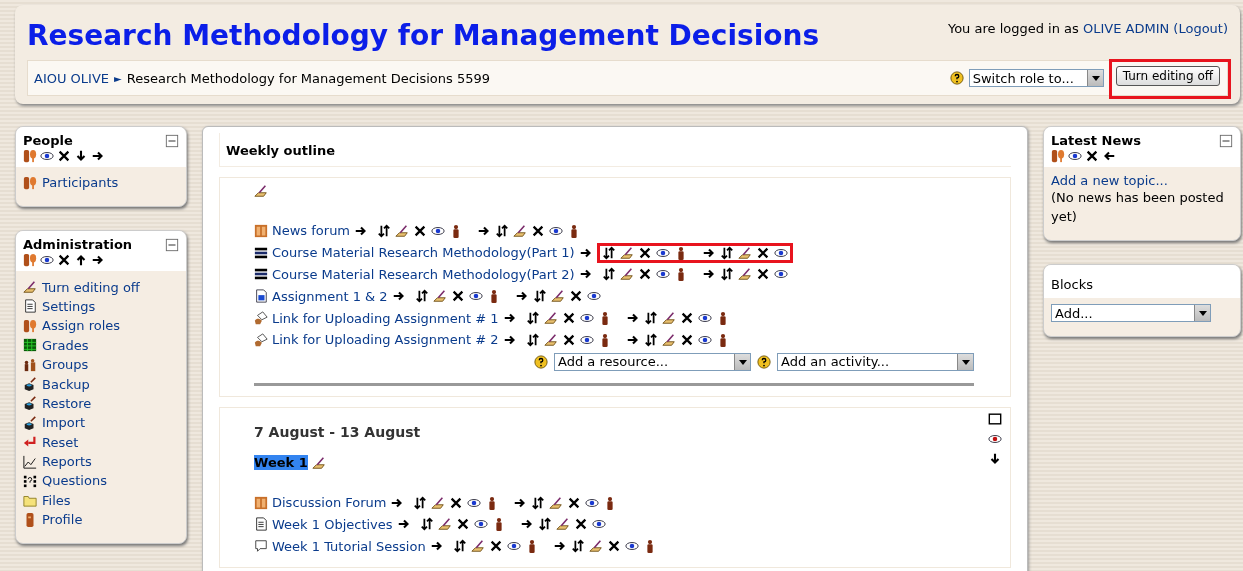 This screenshot has height=571, width=1243. What do you see at coordinates (423, 274) in the screenshot?
I see `activity-link: Course Material Research Methodology(Part 2)` at bounding box center [423, 274].